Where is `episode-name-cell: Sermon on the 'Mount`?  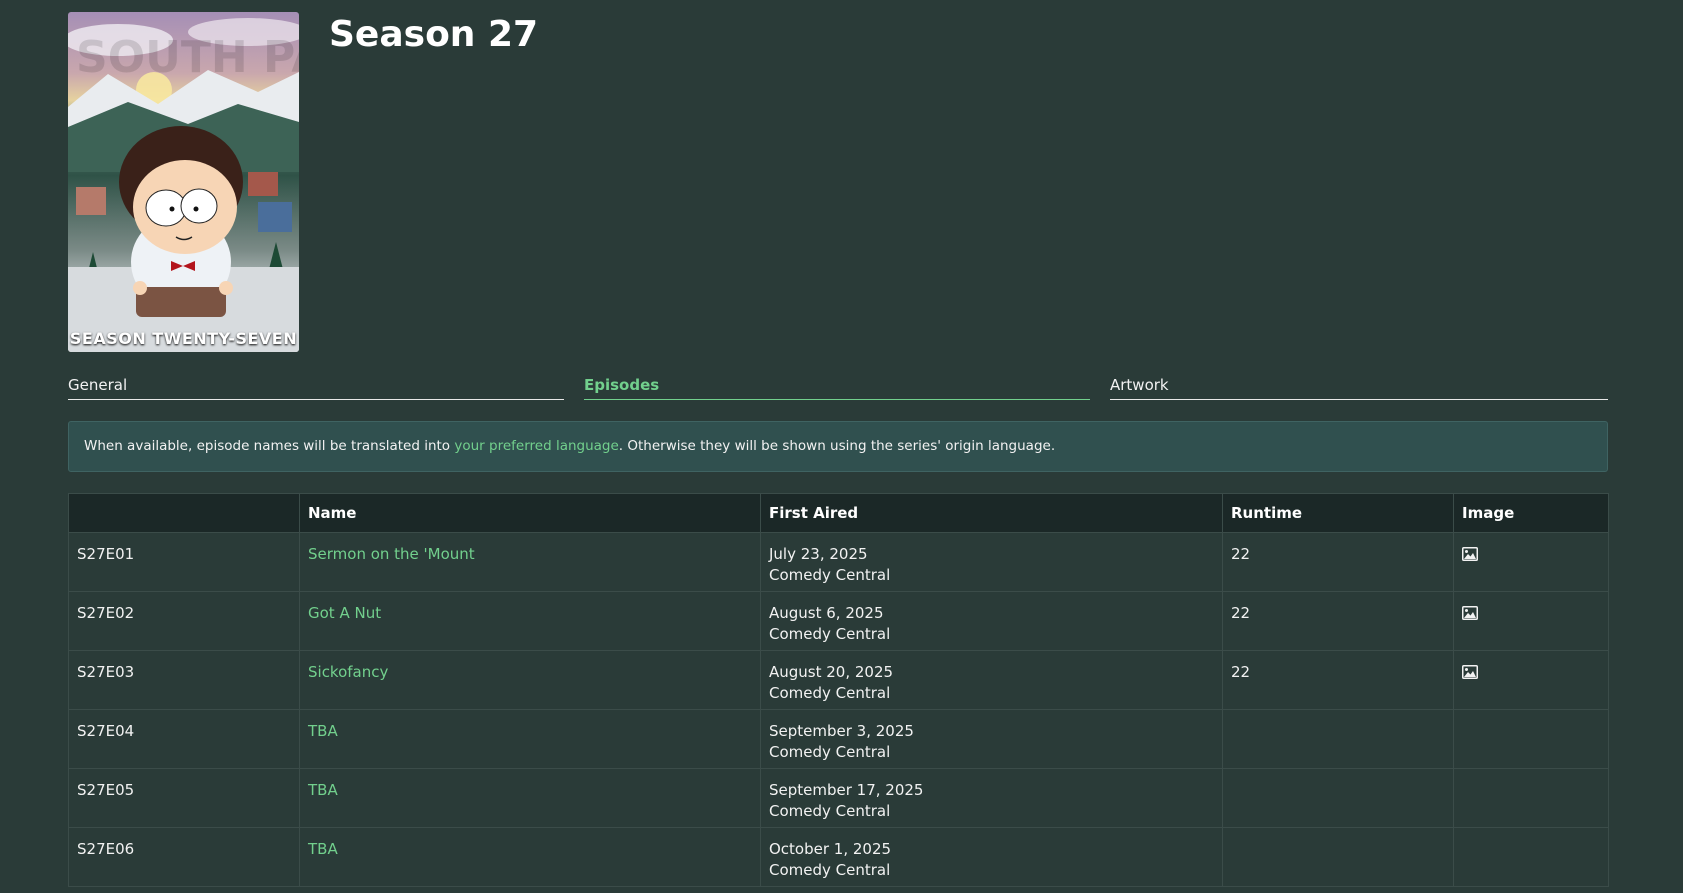
episode-name-cell: Sermon on the 'Mount is located at coordinates (530, 562).